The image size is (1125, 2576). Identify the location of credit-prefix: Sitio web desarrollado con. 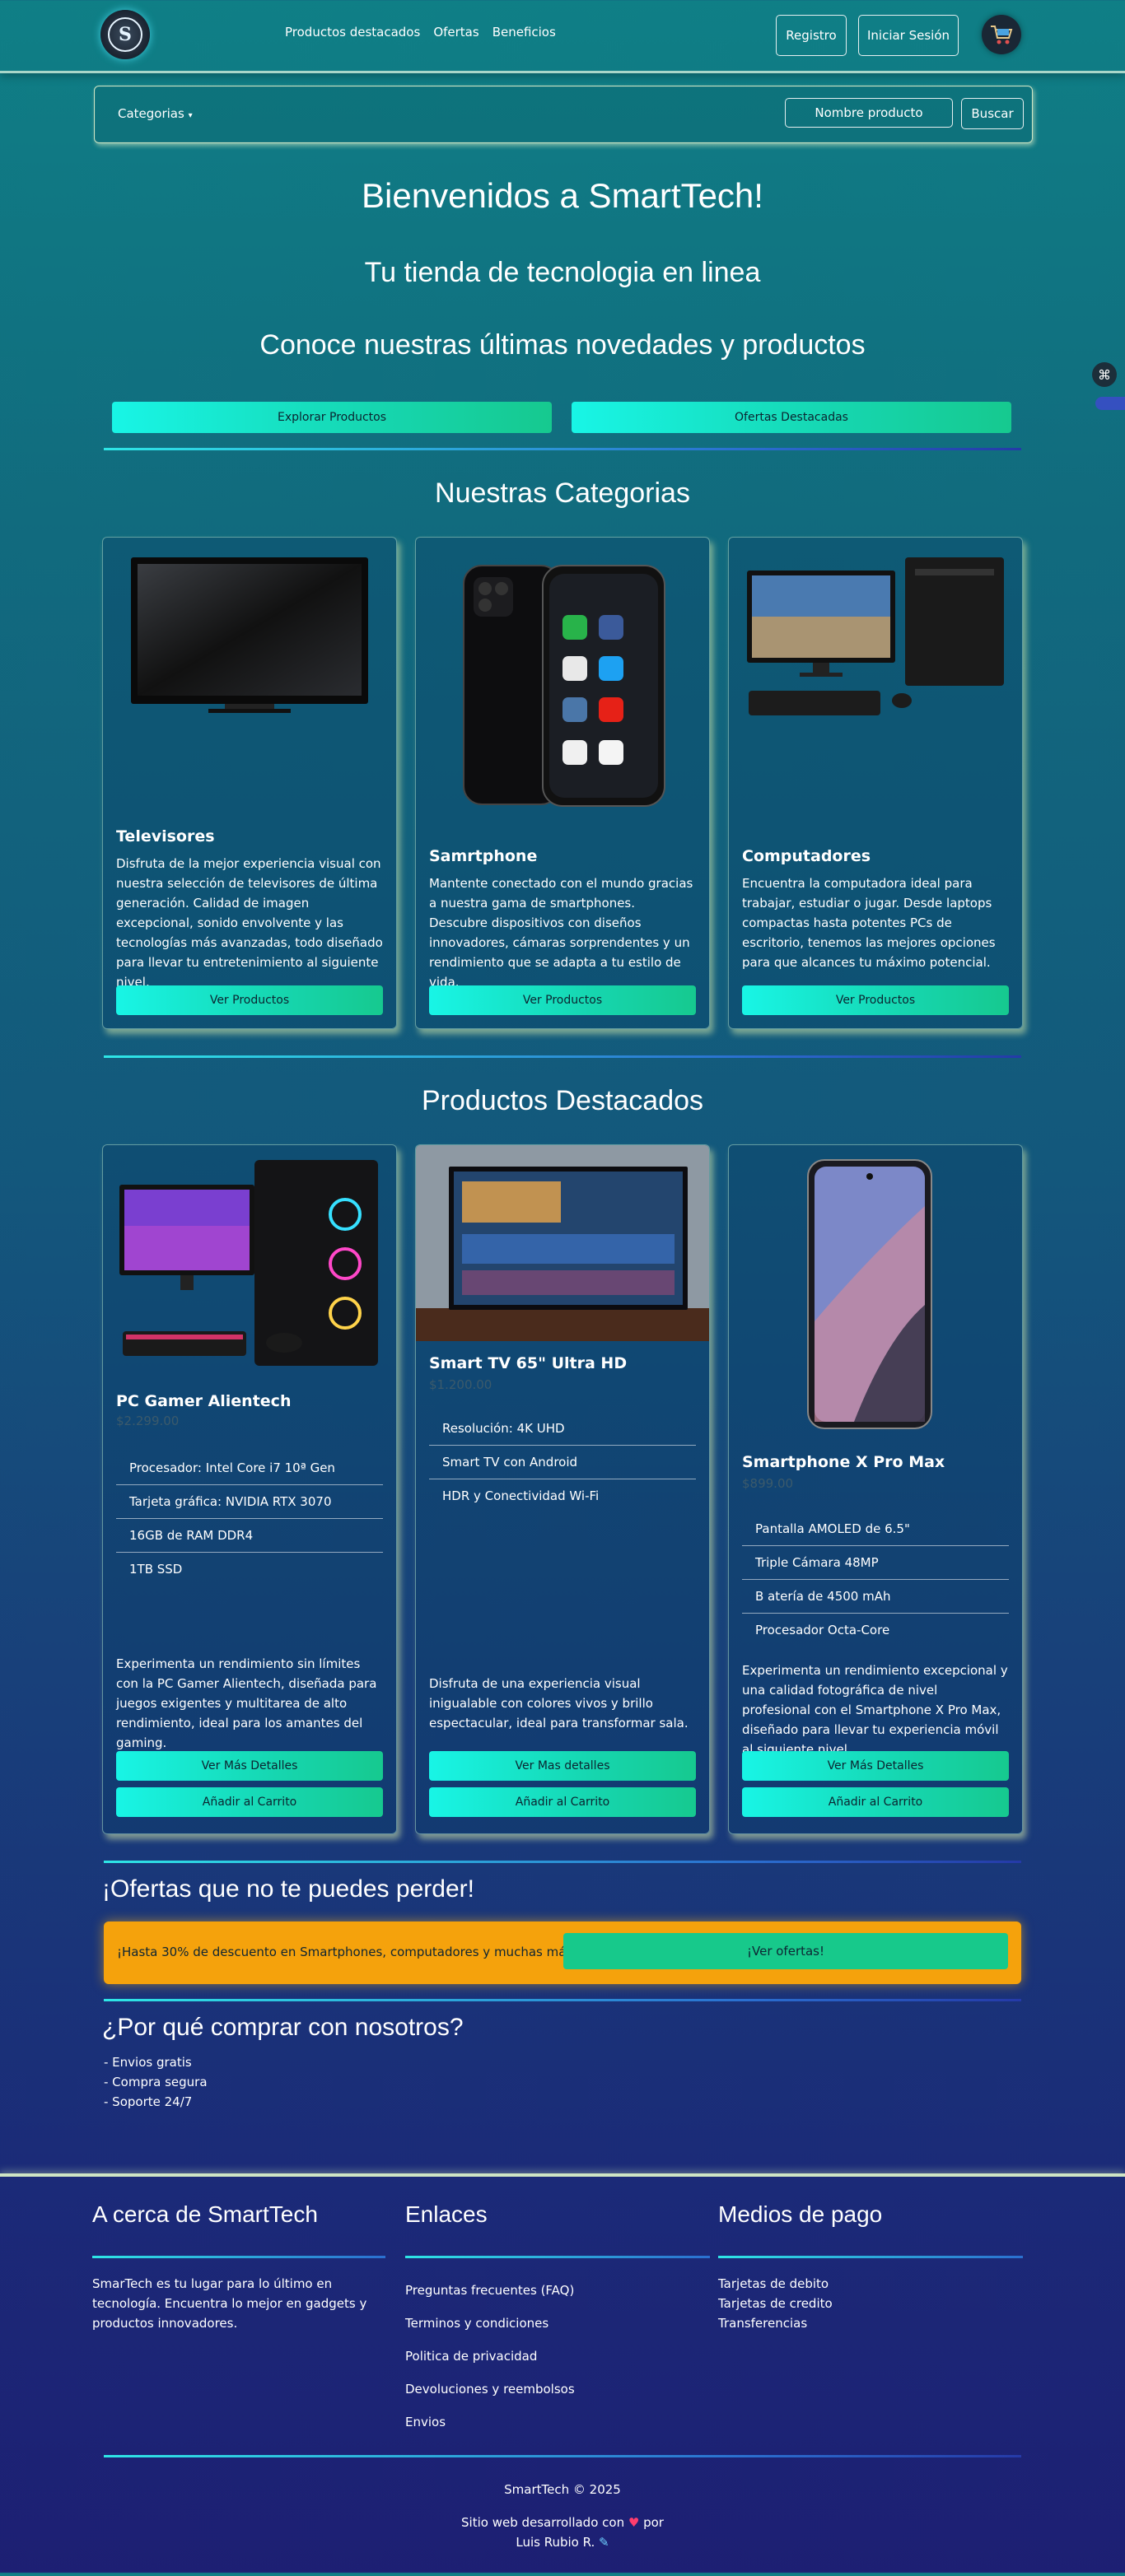
(543, 2522).